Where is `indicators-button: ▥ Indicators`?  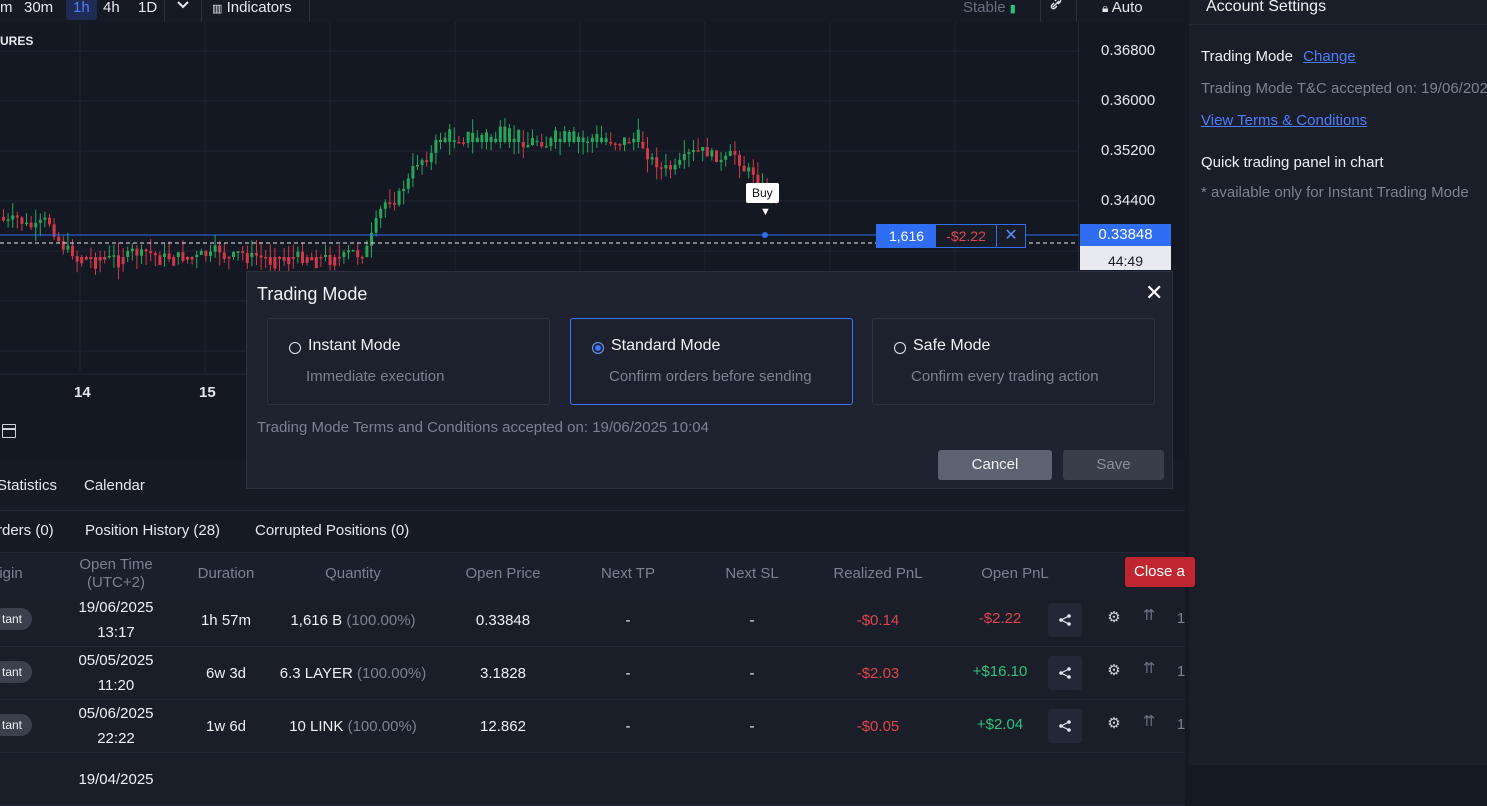 indicators-button: ▥ Indicators is located at coordinates (252, 10).